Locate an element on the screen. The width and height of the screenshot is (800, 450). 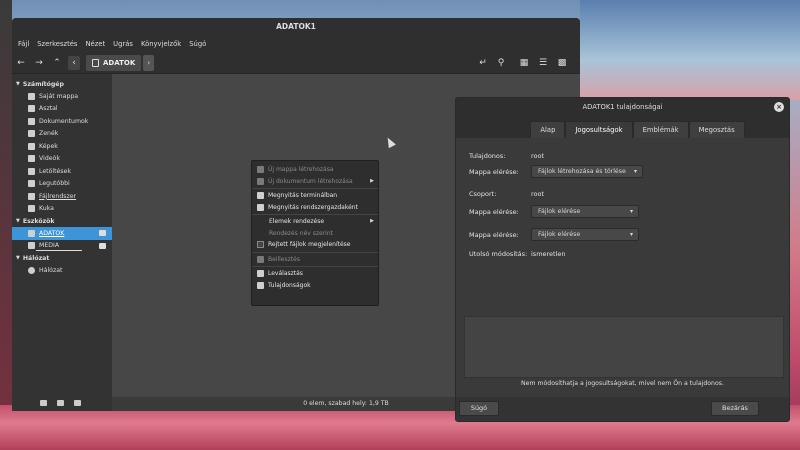
path-back-button: ‹ is located at coordinates (74, 63).